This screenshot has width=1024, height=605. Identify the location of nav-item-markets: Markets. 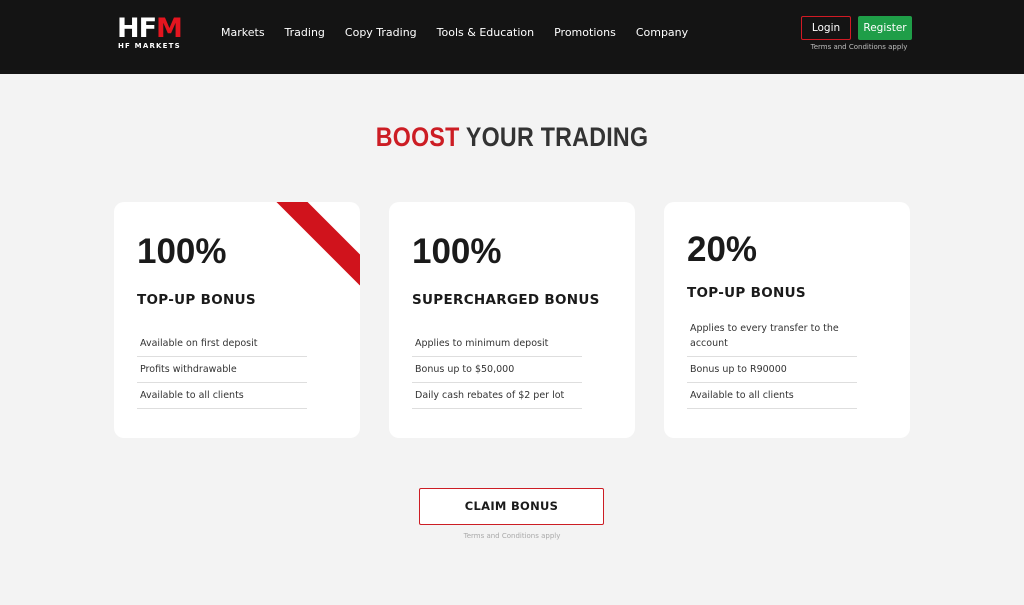
(243, 33).